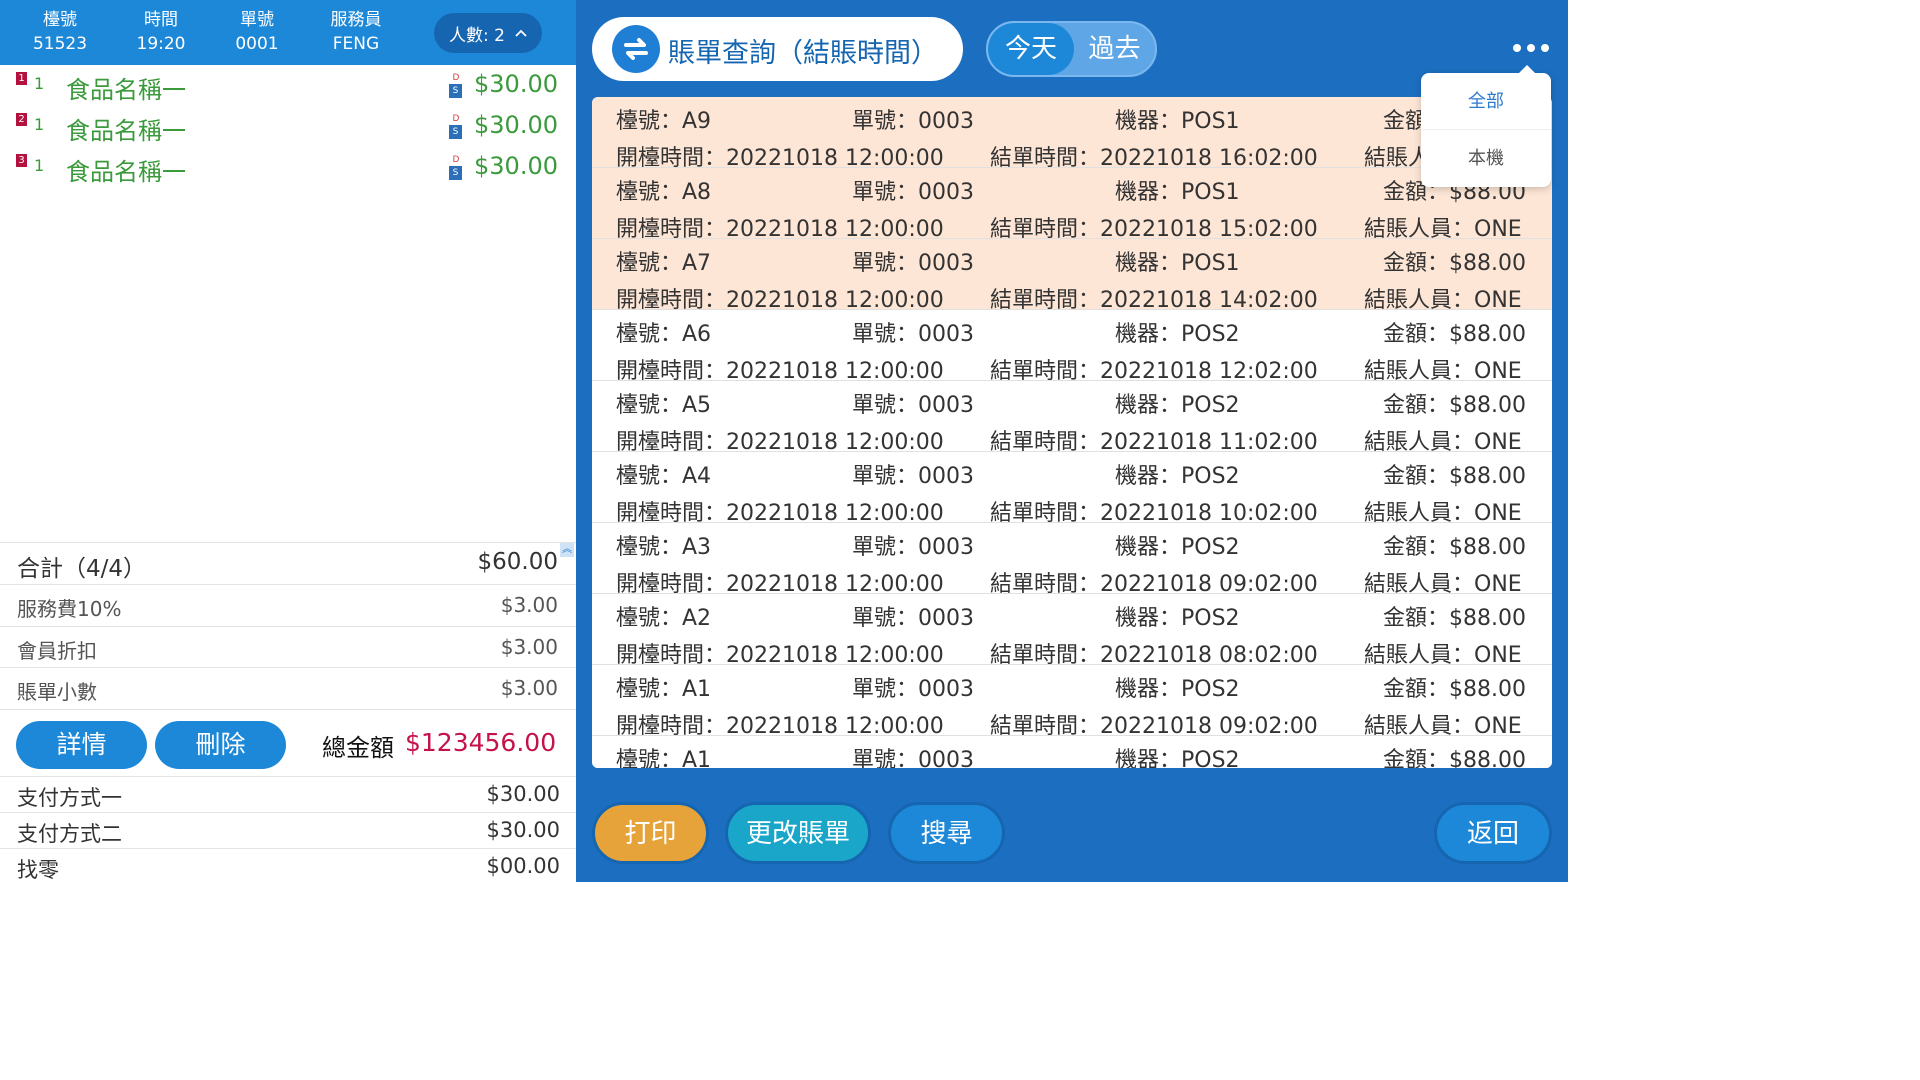 This screenshot has height=1080, width=1920. What do you see at coordinates (664, 476) in the screenshot?
I see `record-table: 檯號：A4` at bounding box center [664, 476].